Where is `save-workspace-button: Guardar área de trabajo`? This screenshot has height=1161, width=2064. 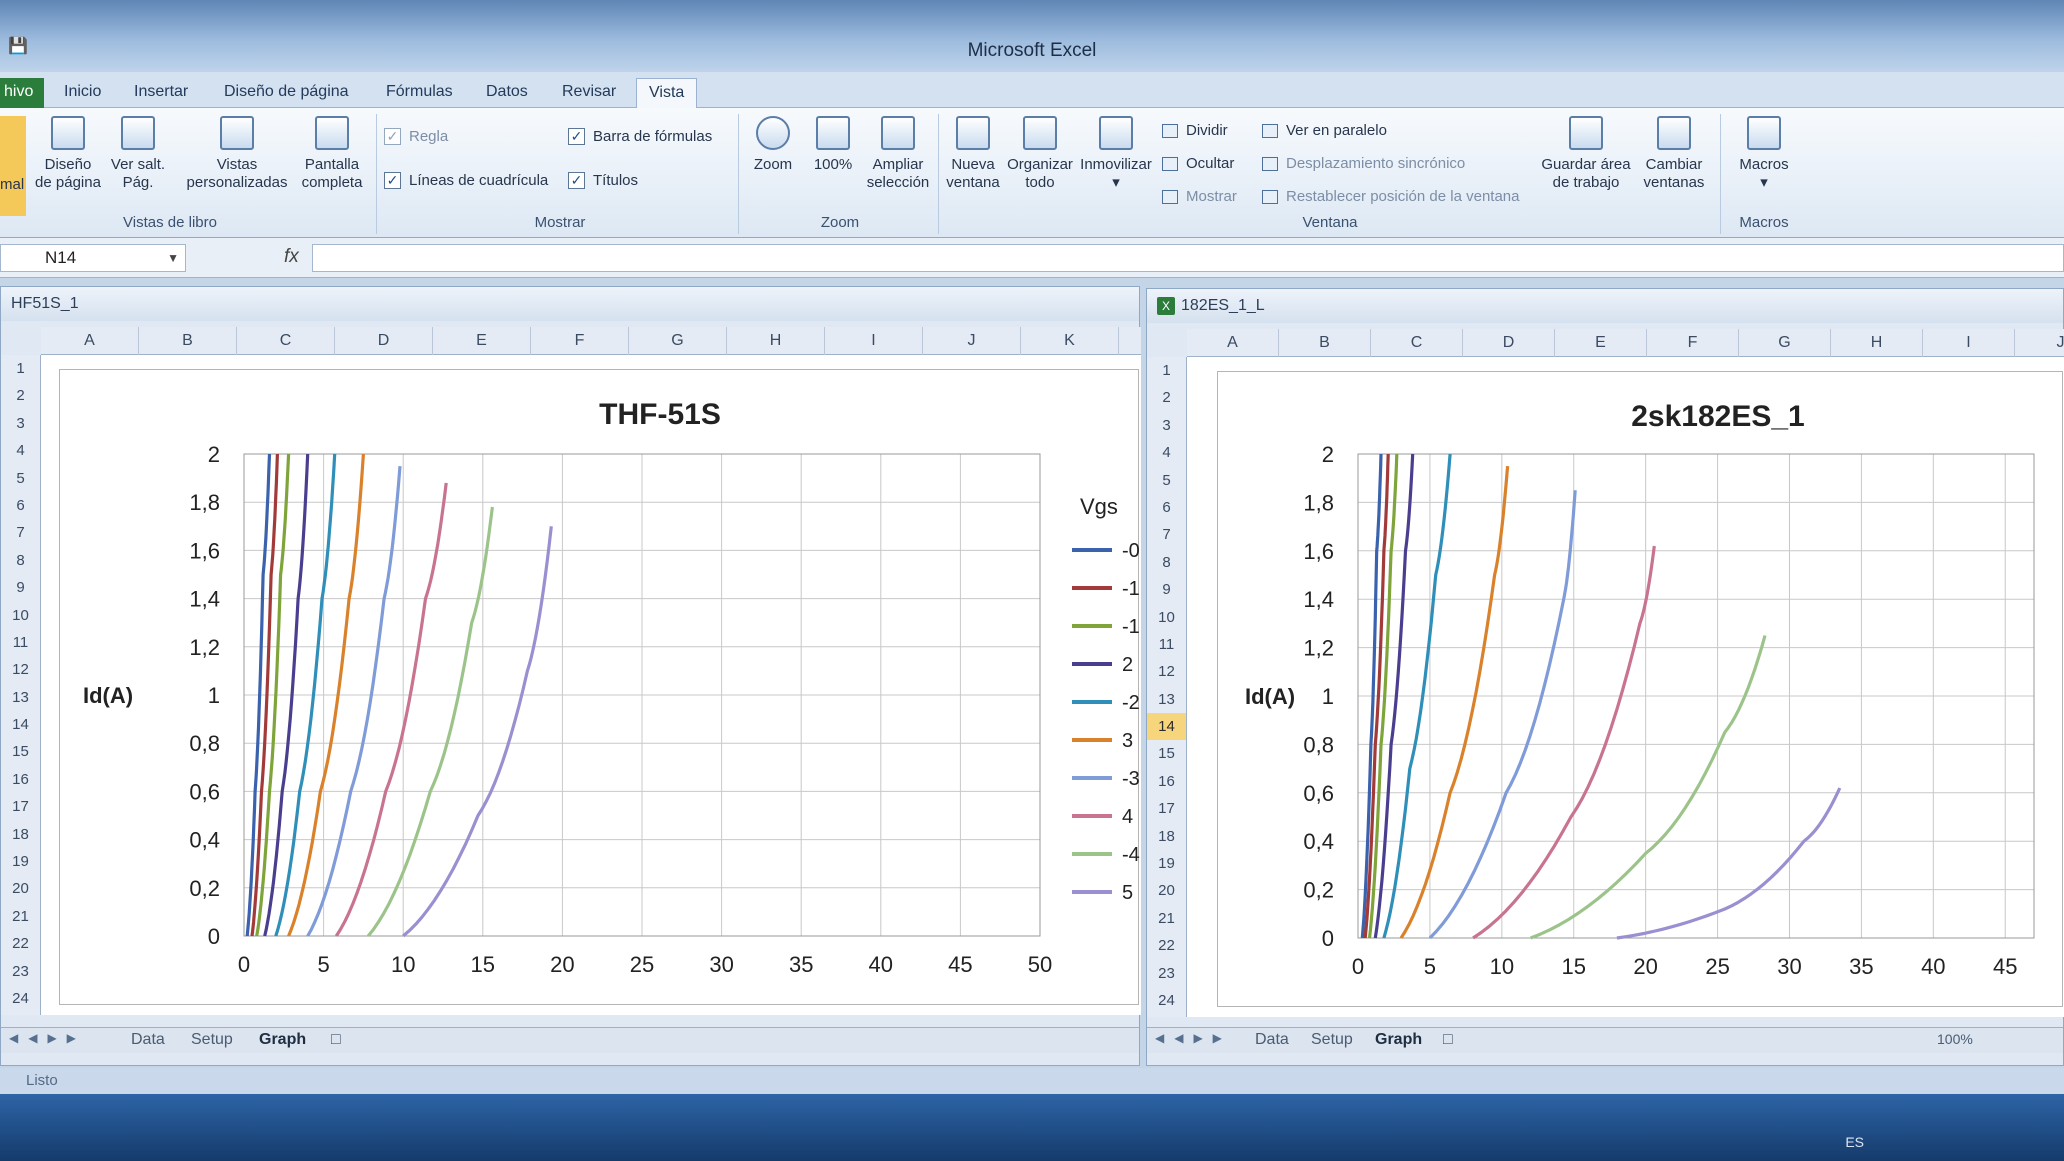 save-workspace-button: Guardar área de trabajo is located at coordinates (1586, 154).